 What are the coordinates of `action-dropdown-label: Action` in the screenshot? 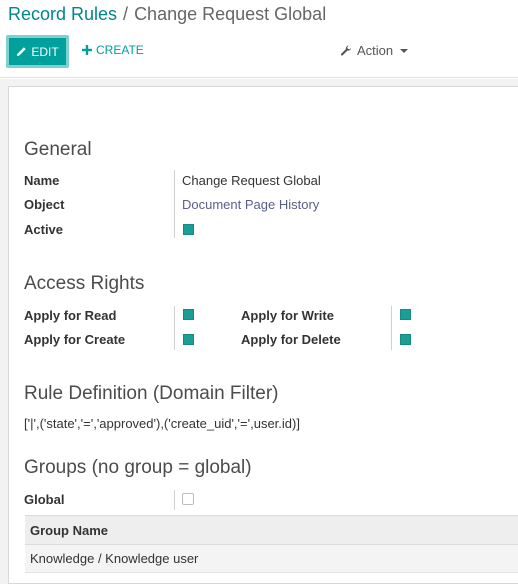 It's located at (375, 50).